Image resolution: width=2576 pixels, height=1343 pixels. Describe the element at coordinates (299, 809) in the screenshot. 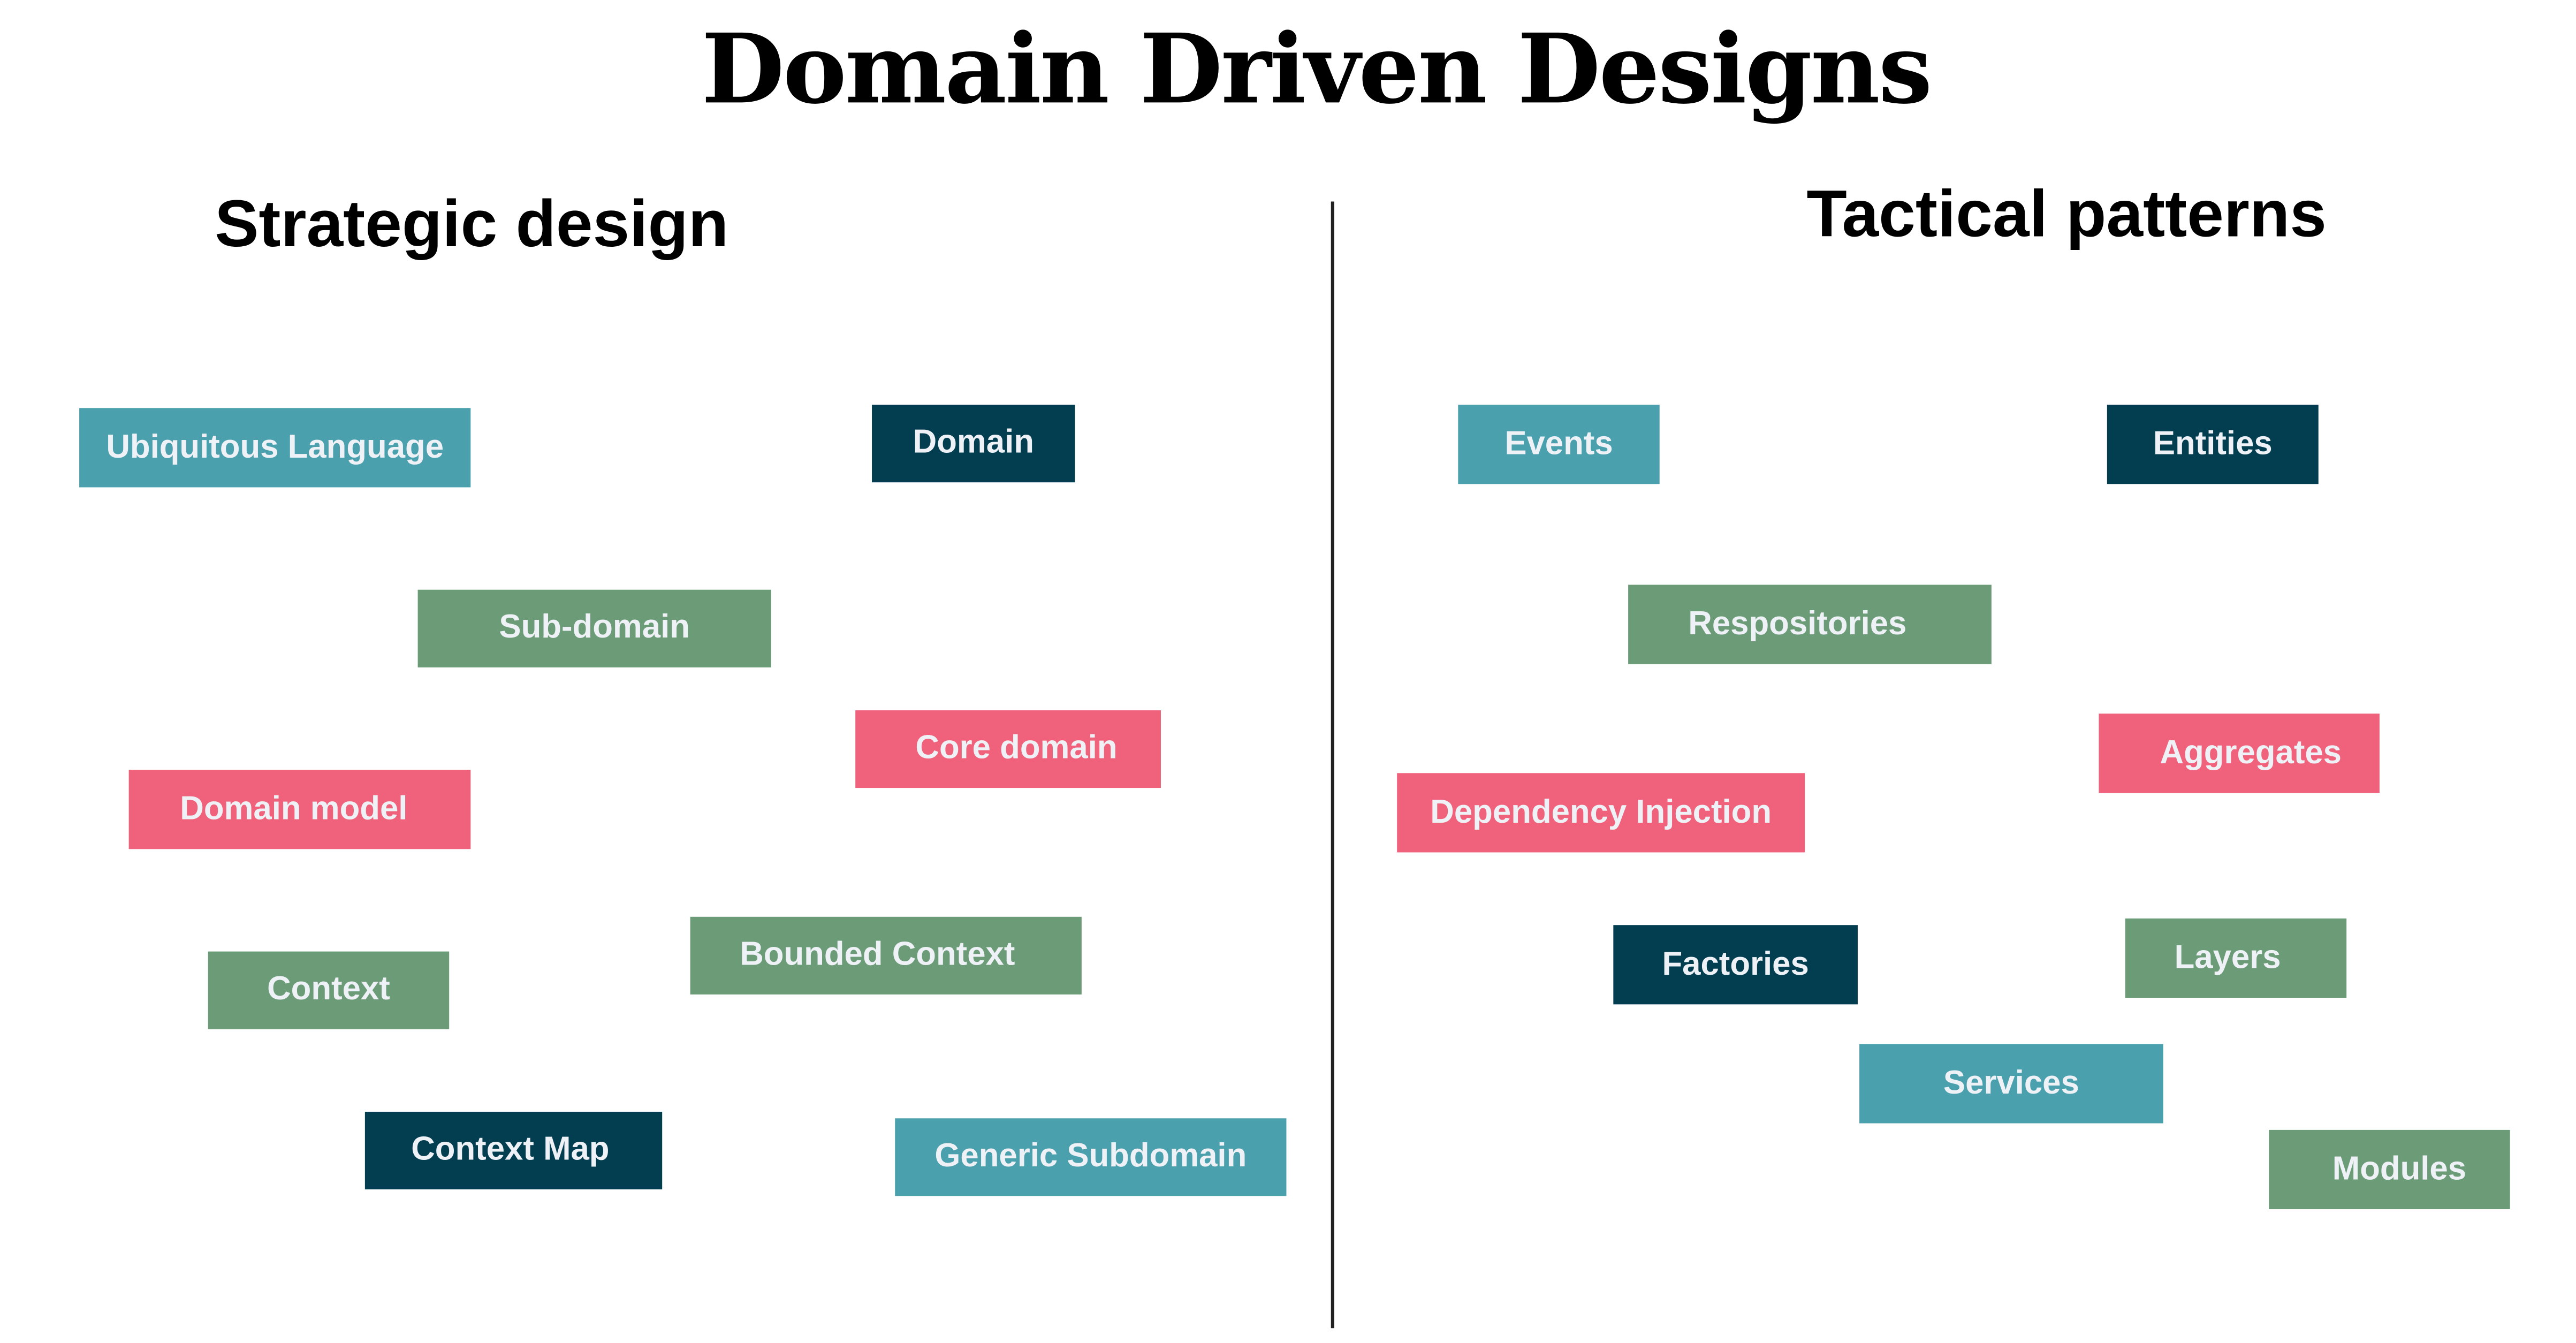

I see `tag-domain-model: Domain model` at that location.